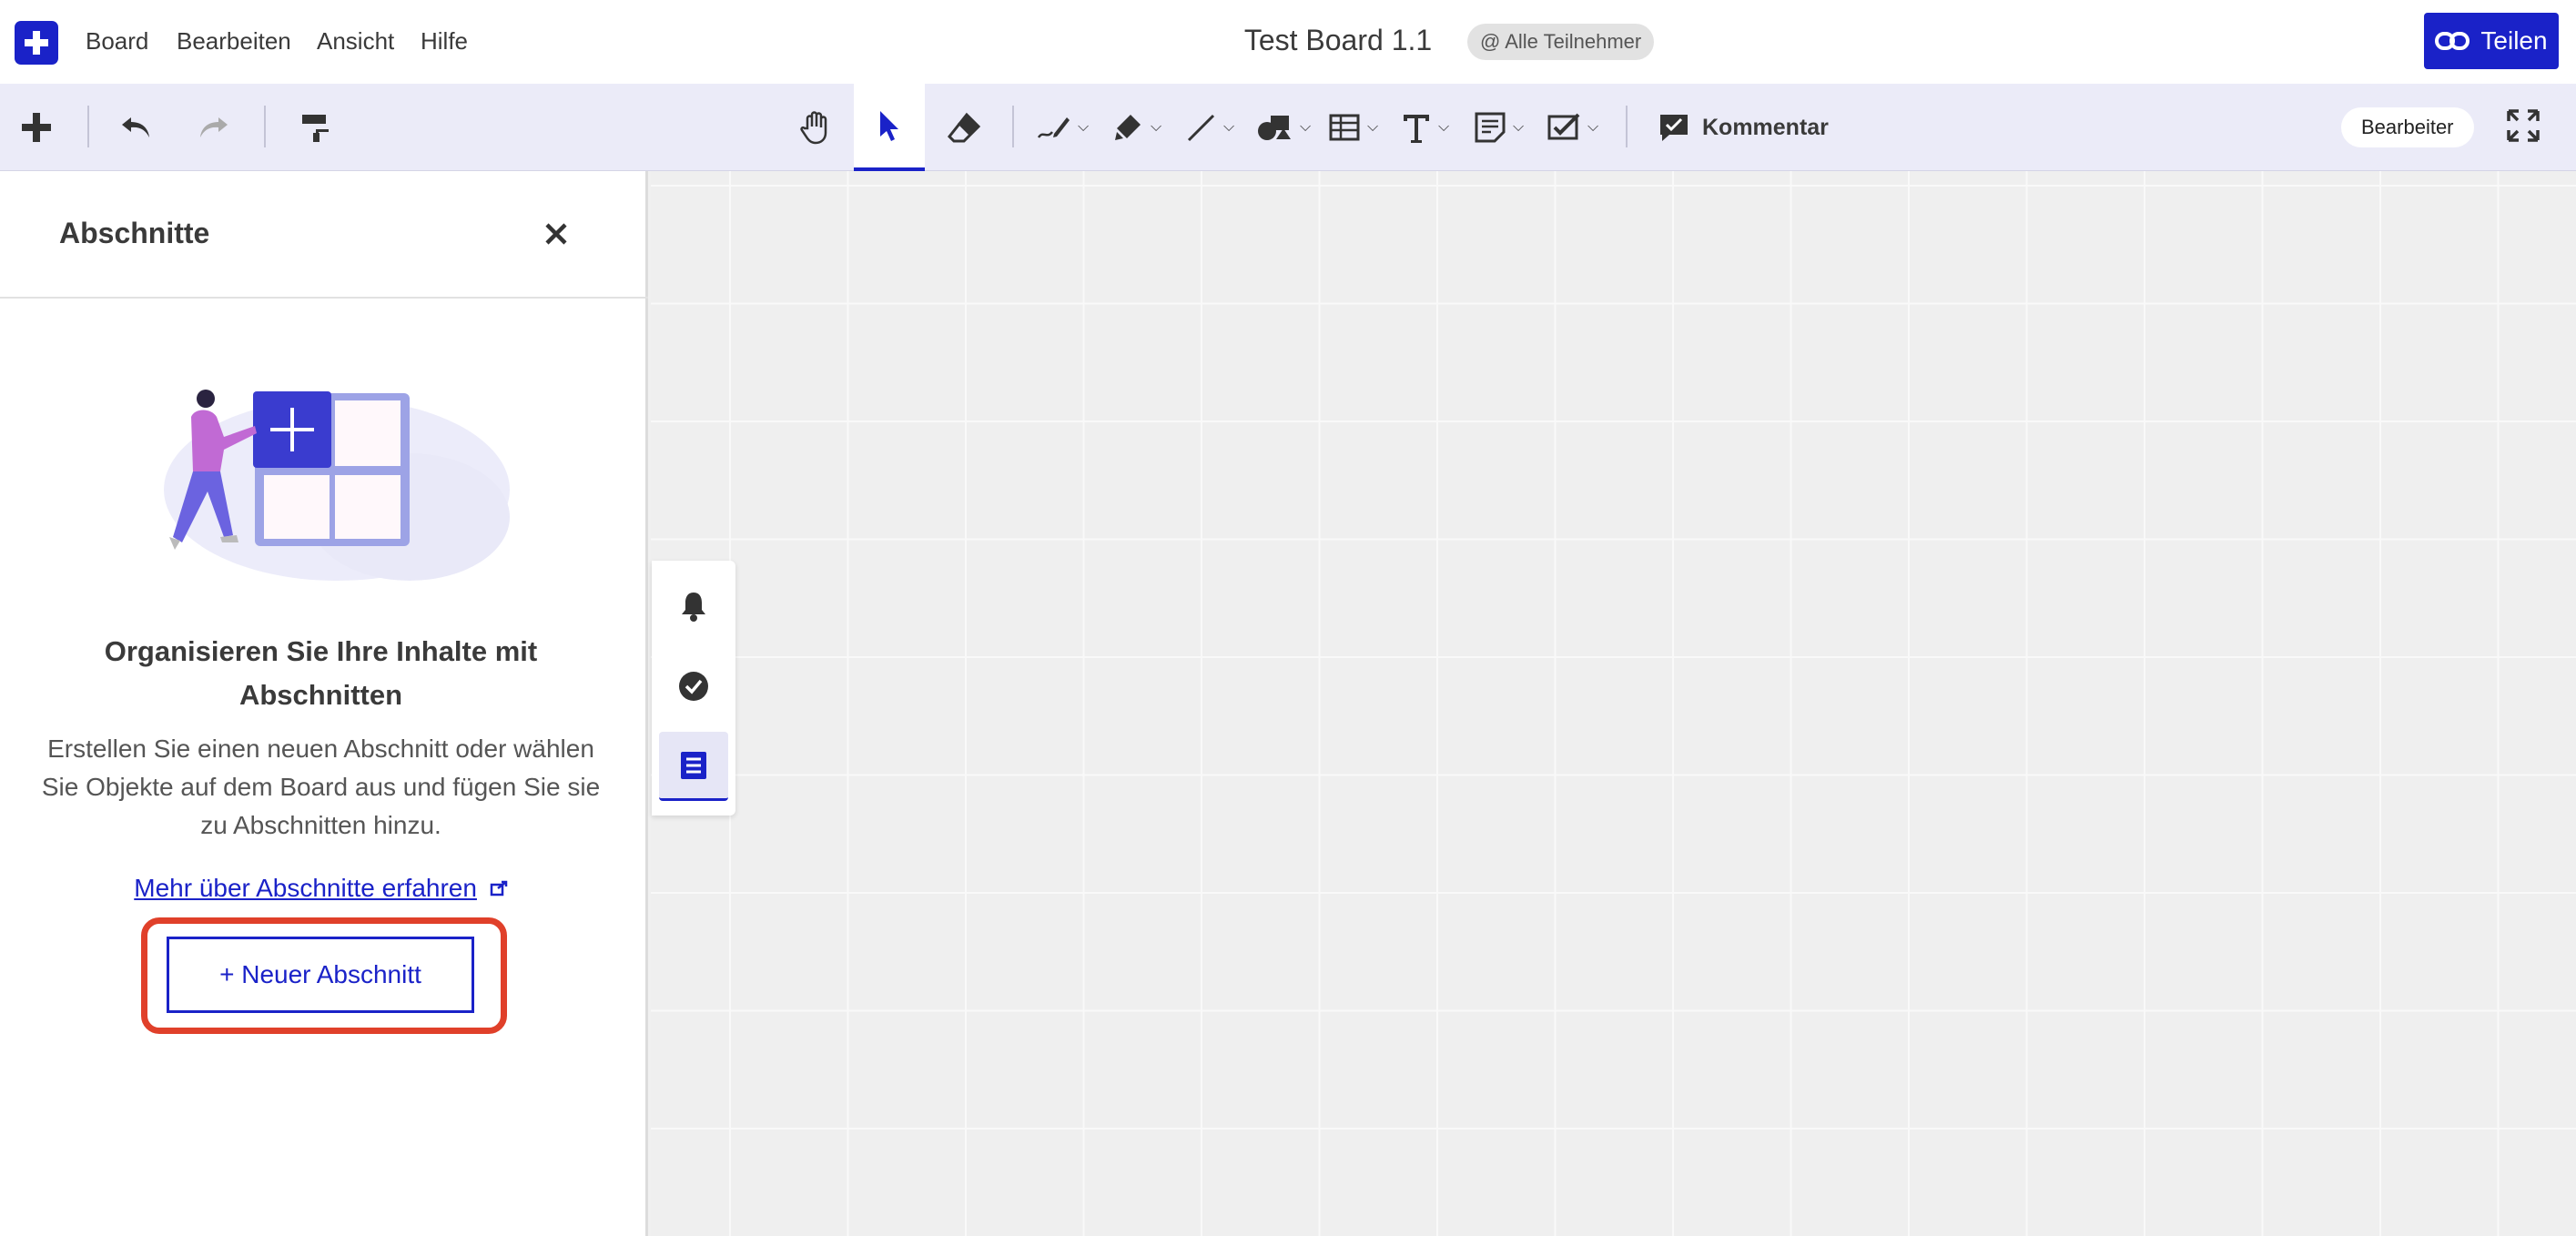  I want to click on close-icon, so click(556, 234).